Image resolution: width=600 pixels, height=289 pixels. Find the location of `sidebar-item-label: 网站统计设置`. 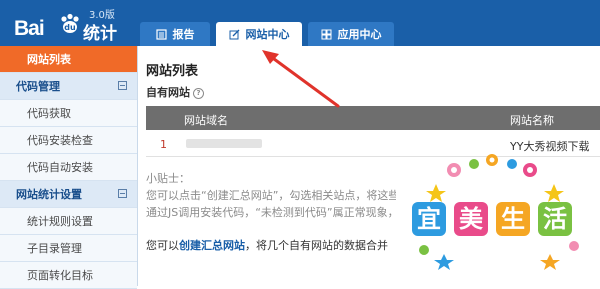

sidebar-item-label: 网站统计设置 is located at coordinates (49, 194).